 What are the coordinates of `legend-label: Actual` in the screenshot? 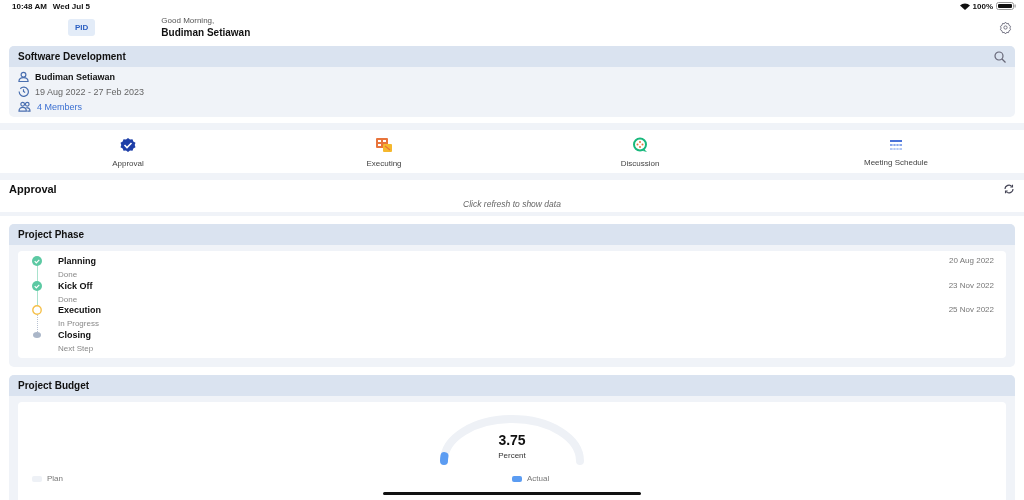 It's located at (538, 478).